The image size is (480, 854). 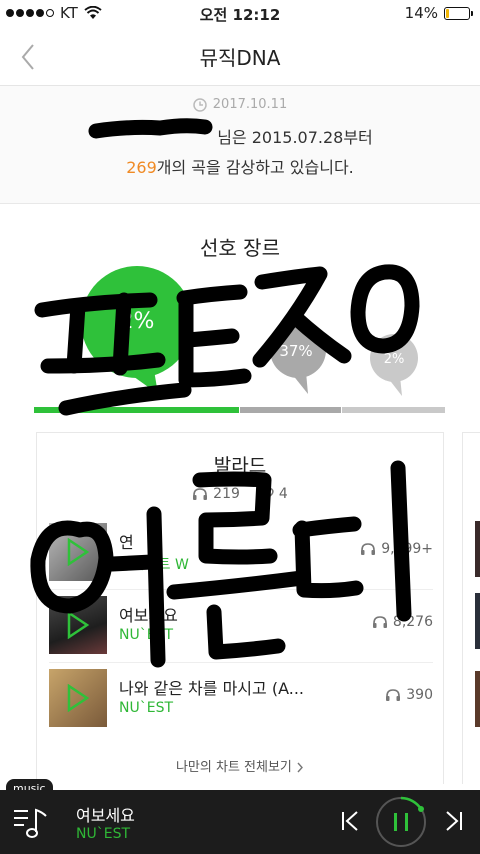 I want to click on summary-since-text: 님은 2015.07.28부터, so click(x=295, y=137).